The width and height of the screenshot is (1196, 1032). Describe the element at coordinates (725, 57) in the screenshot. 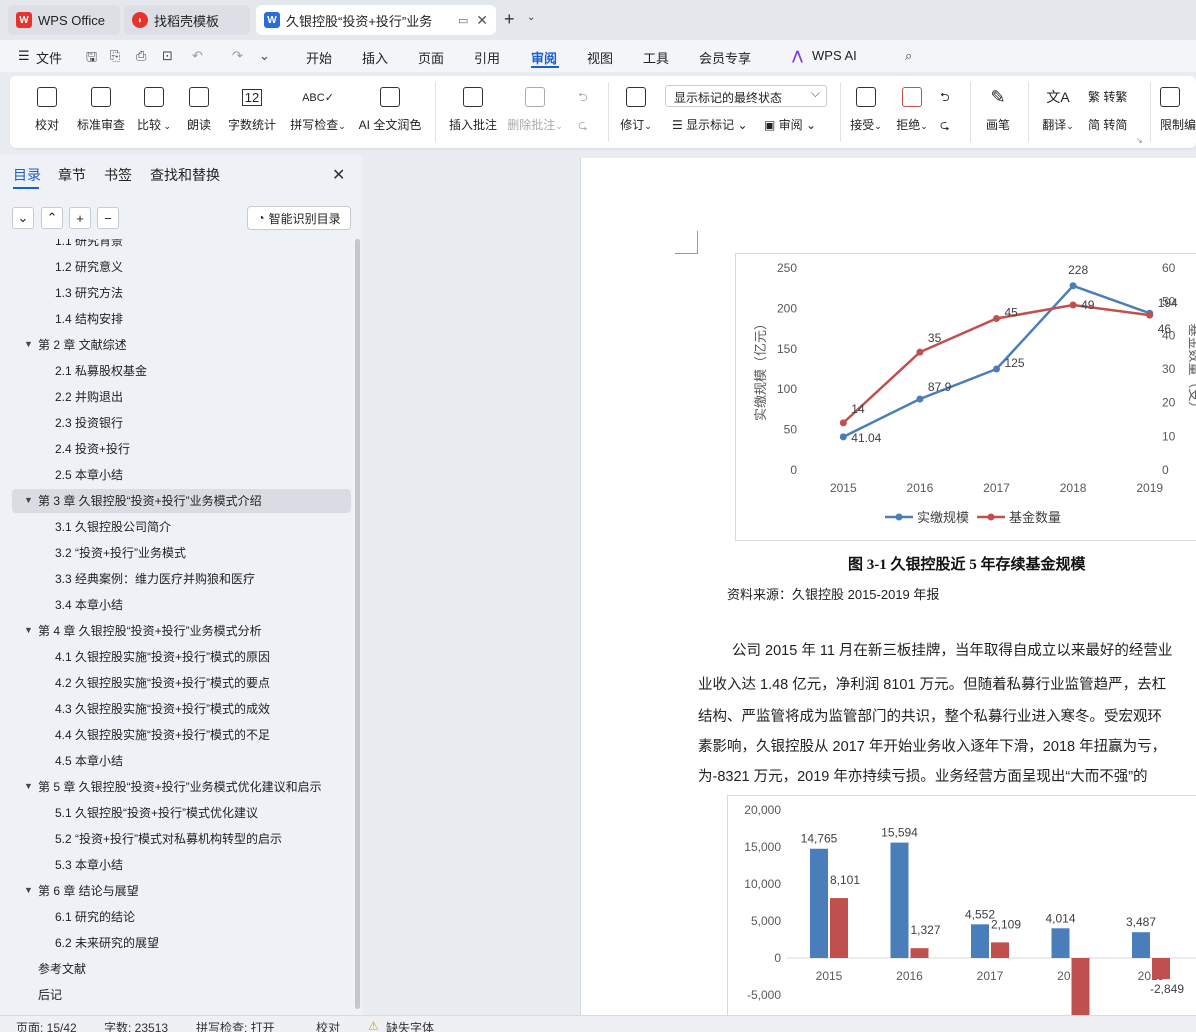

I see `menu-member: 会员专享` at that location.